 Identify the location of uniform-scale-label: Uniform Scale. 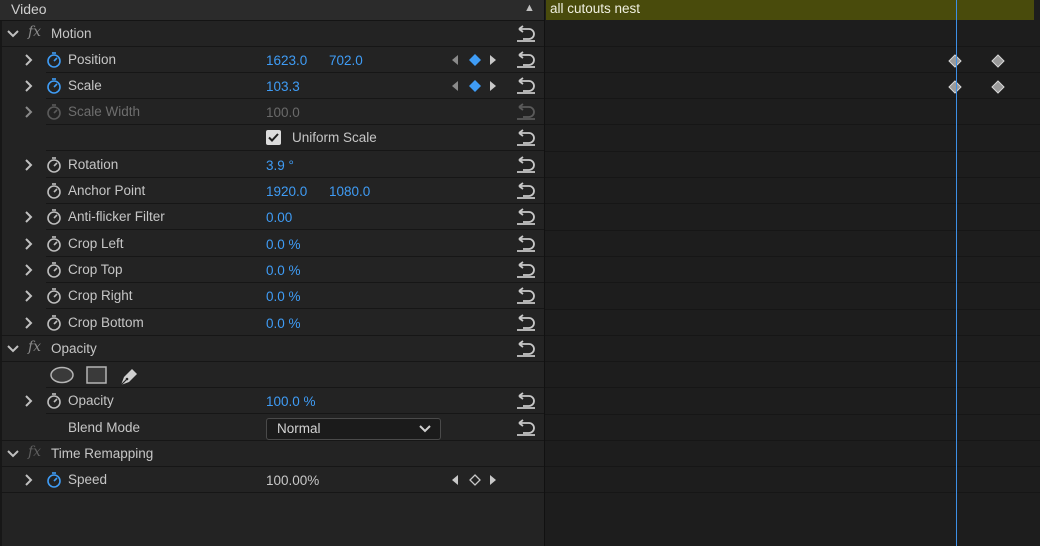
(334, 137).